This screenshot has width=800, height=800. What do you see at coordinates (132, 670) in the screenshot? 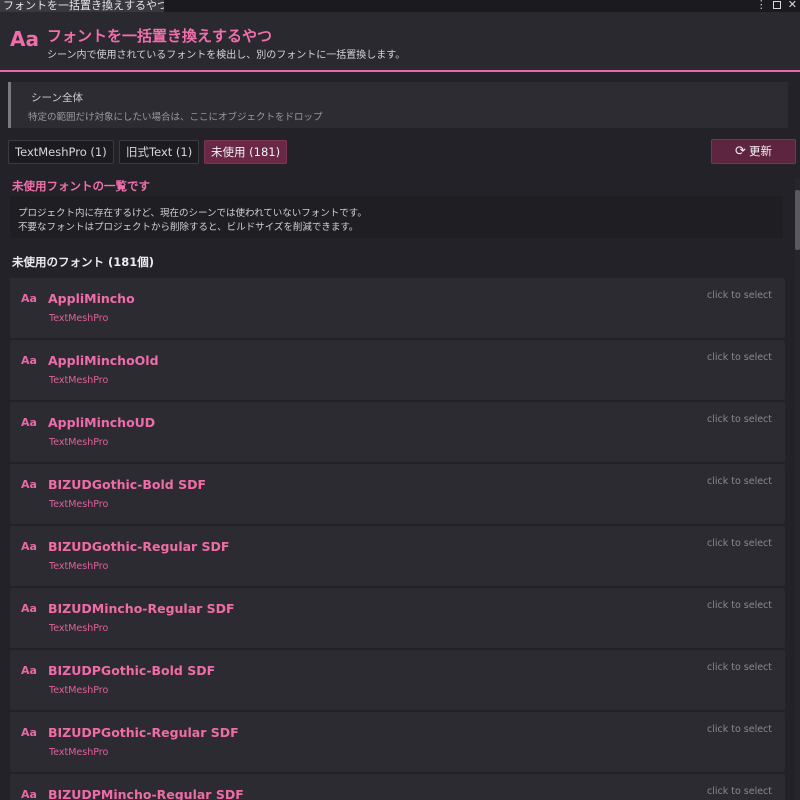
I see `font-name: BIZUDPGothic-Bold SDF` at bounding box center [132, 670].